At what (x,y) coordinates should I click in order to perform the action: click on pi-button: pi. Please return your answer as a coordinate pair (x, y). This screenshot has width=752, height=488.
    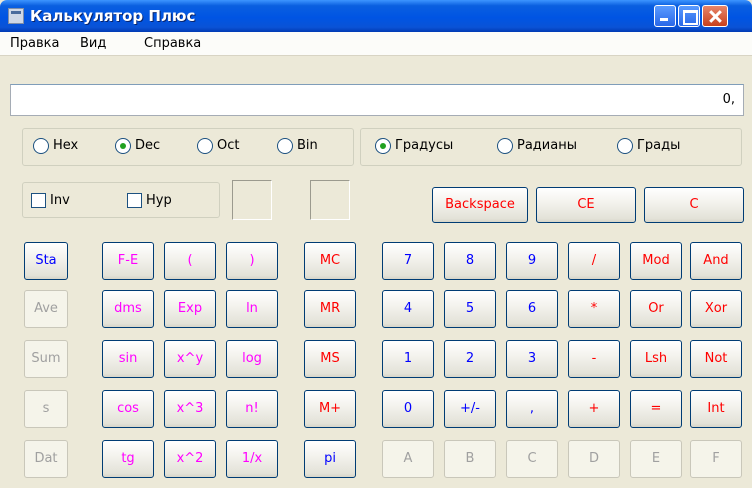
    Looking at the image, I should click on (330, 459).